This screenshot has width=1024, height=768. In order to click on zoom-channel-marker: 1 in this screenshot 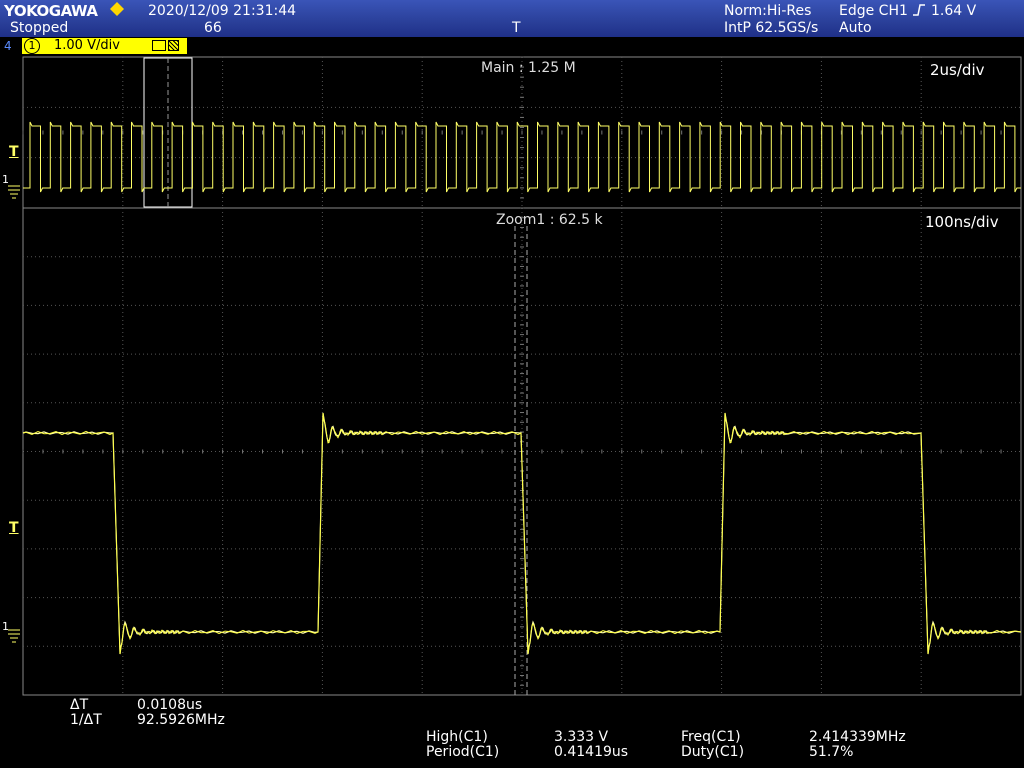, I will do `click(5, 626)`.